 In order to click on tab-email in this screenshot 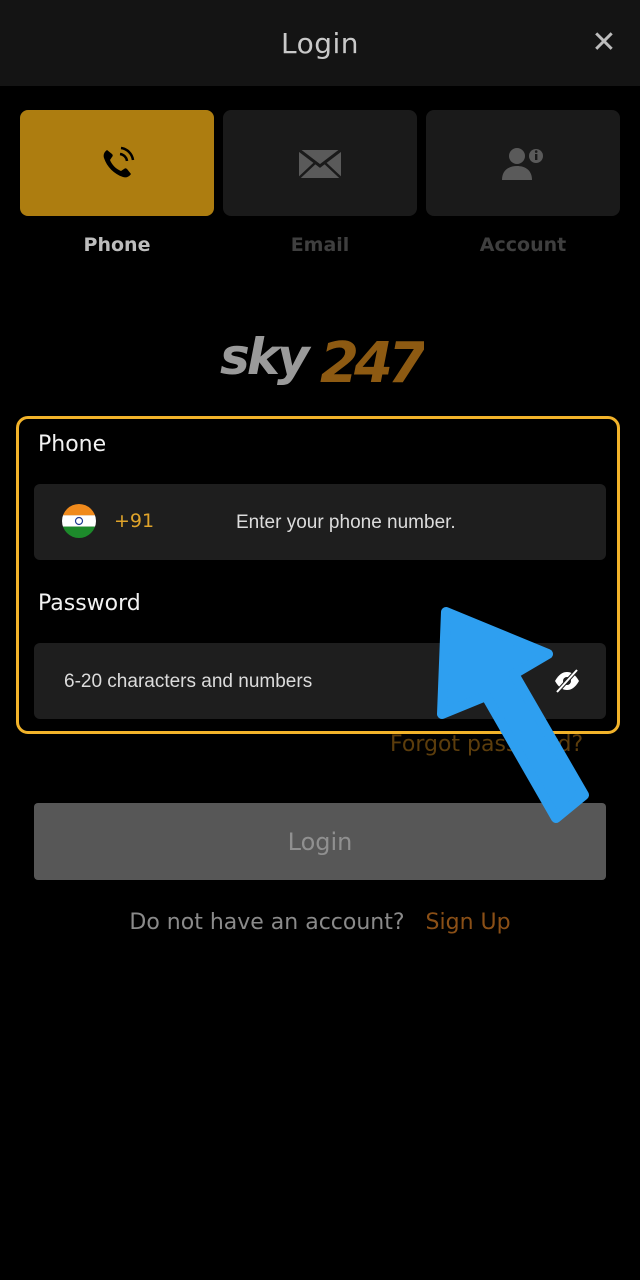, I will do `click(320, 163)`.